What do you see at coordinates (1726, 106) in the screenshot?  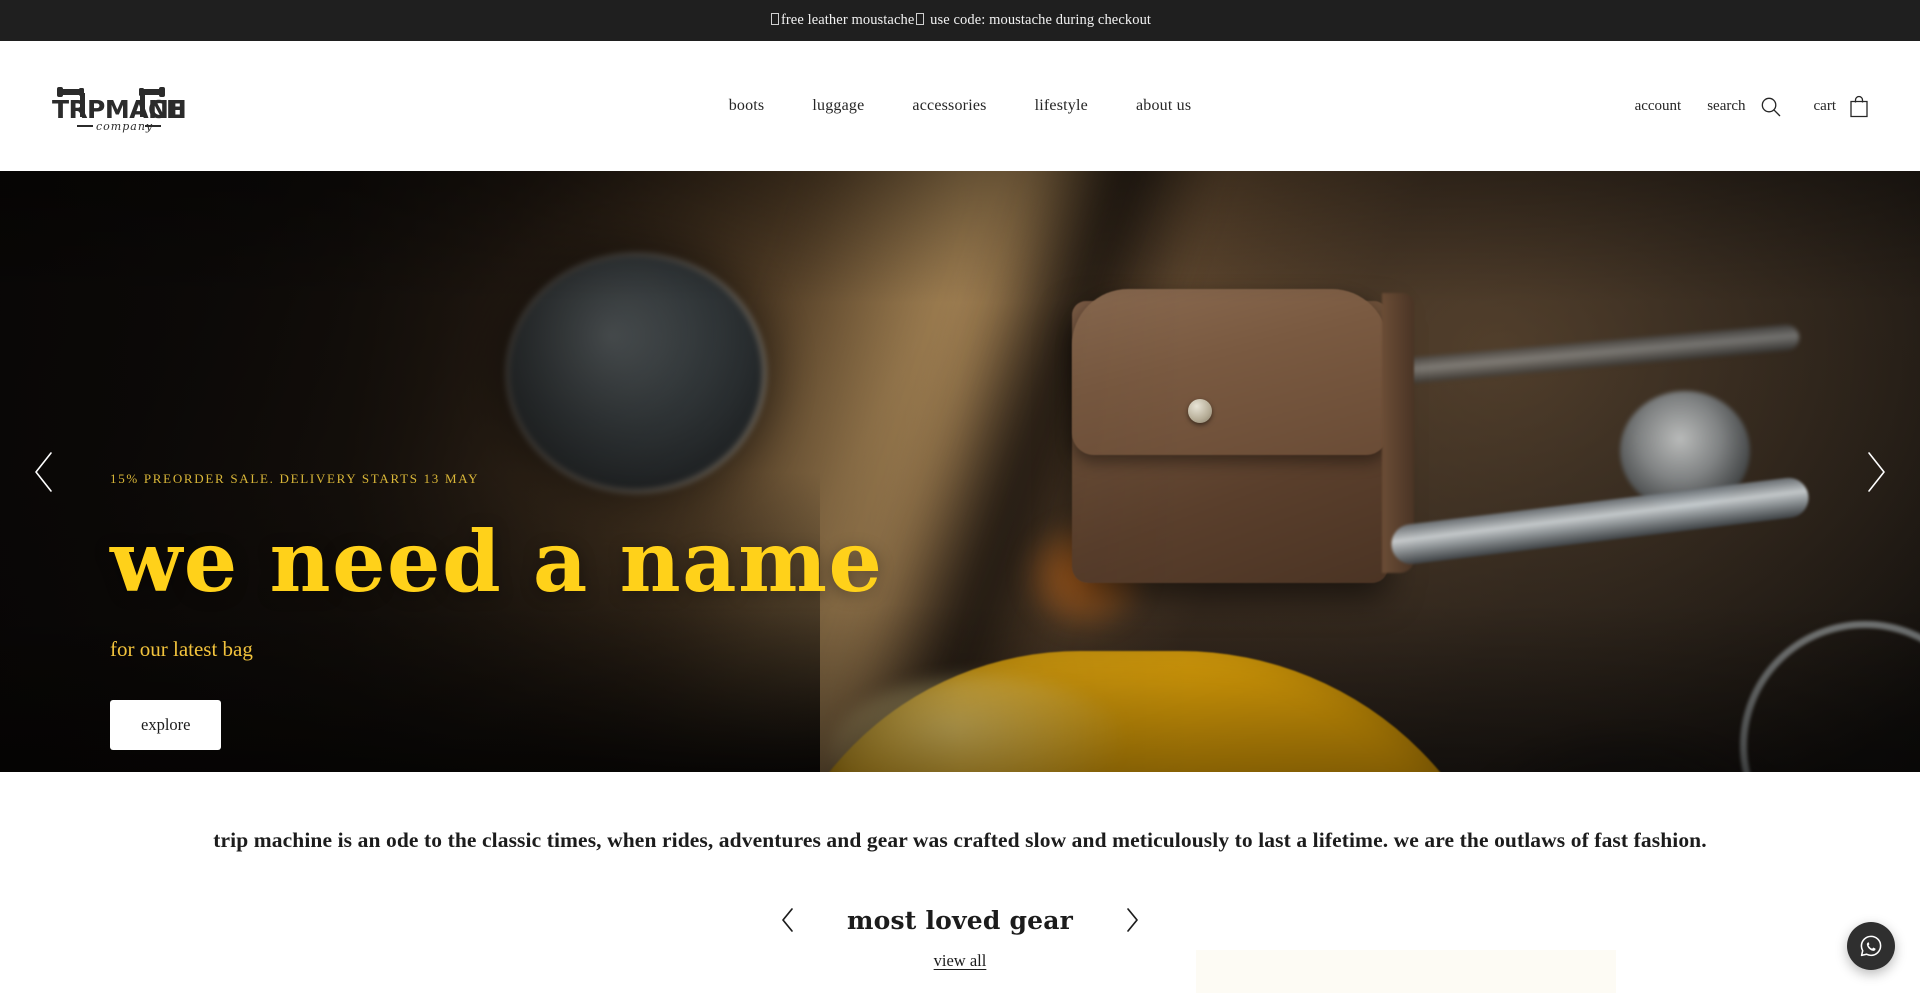 I see `search-link: search` at bounding box center [1726, 106].